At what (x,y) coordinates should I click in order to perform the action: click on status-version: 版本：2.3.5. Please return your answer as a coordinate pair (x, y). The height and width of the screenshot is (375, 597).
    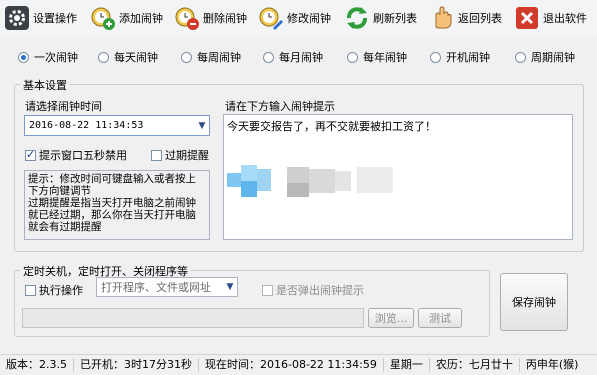
    Looking at the image, I should click on (37, 365).